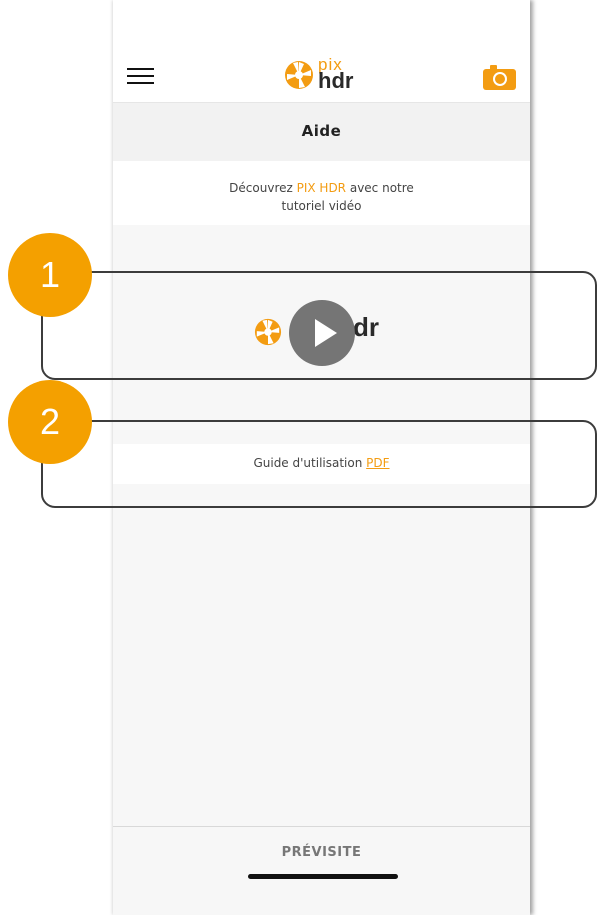 This screenshot has width=597, height=915. I want to click on top-bar: pix hdr, so click(321, 51).